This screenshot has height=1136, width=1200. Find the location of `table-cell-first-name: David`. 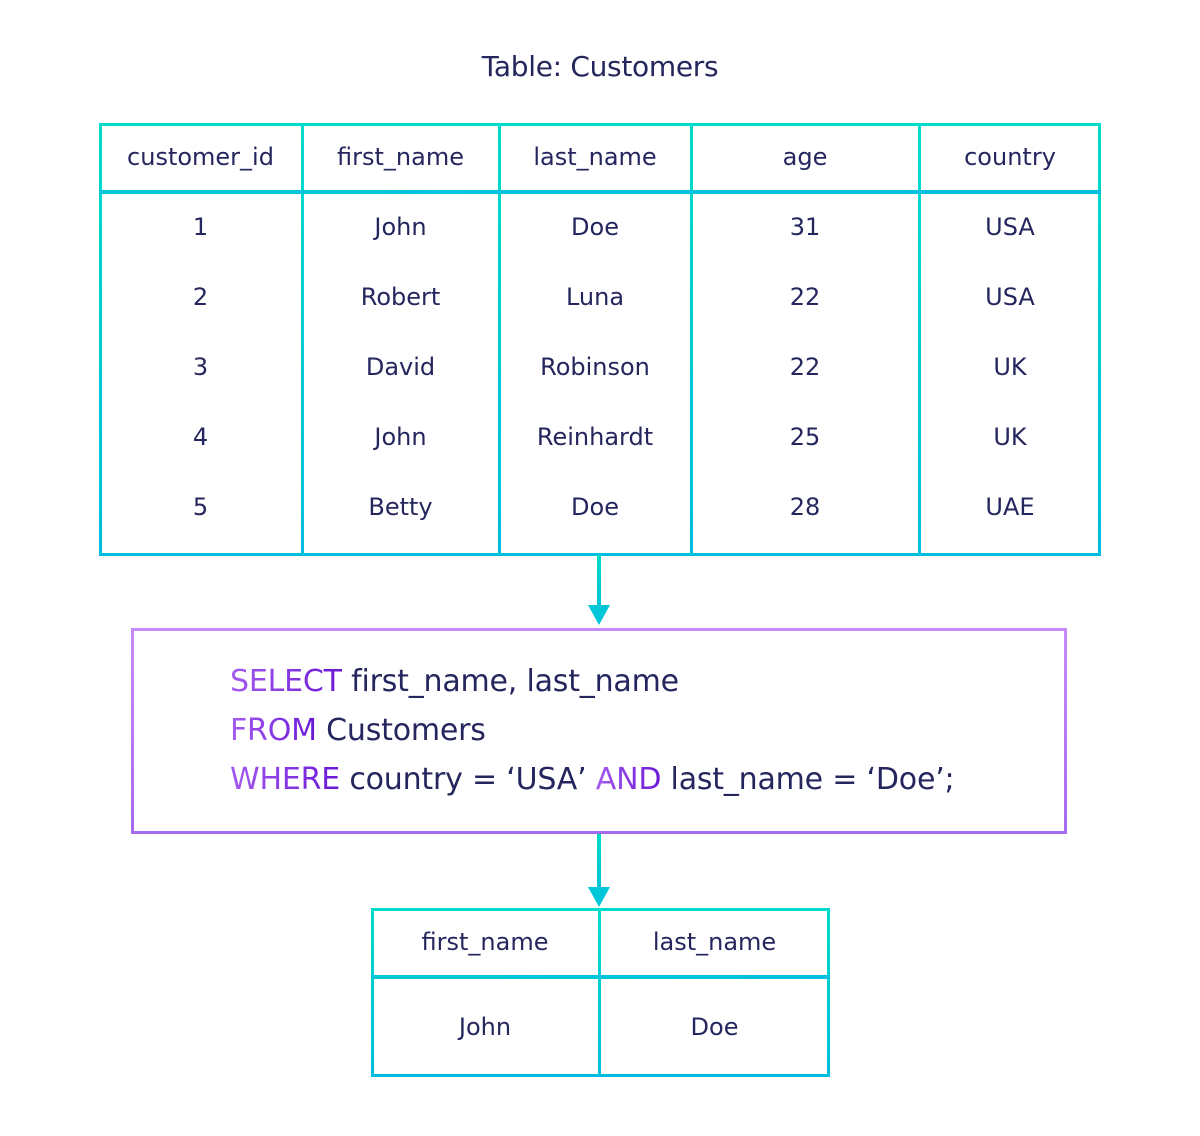

table-cell-first-name: David is located at coordinates (400, 367).